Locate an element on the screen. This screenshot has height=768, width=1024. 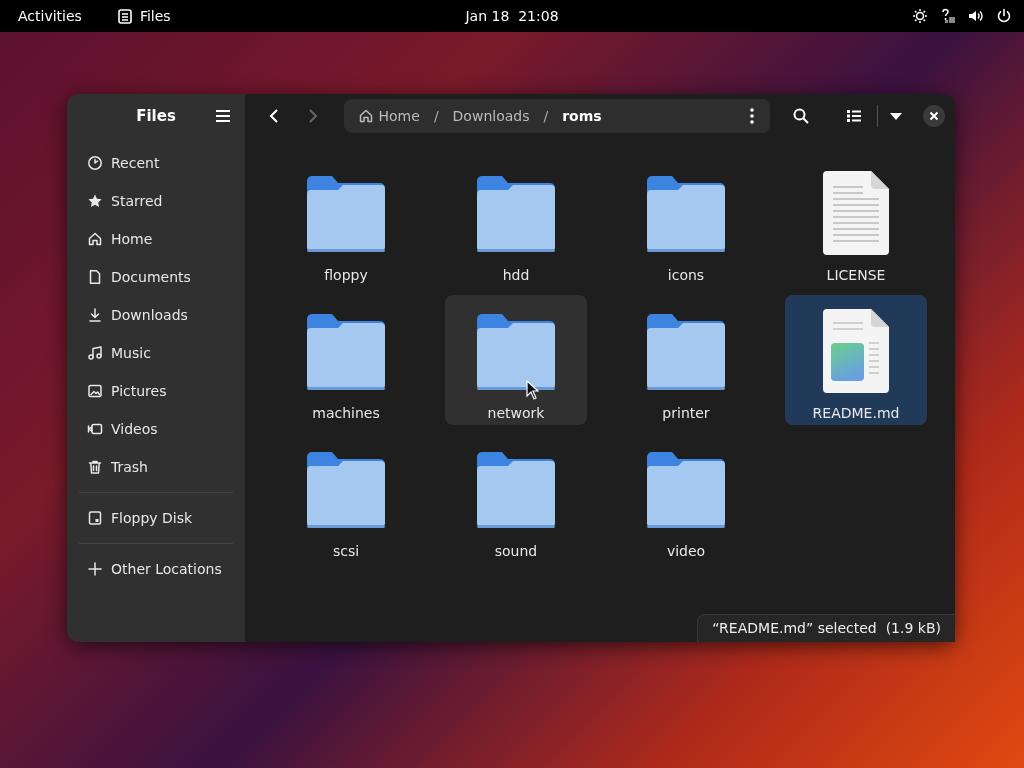
trash-icon is located at coordinates (95, 467).